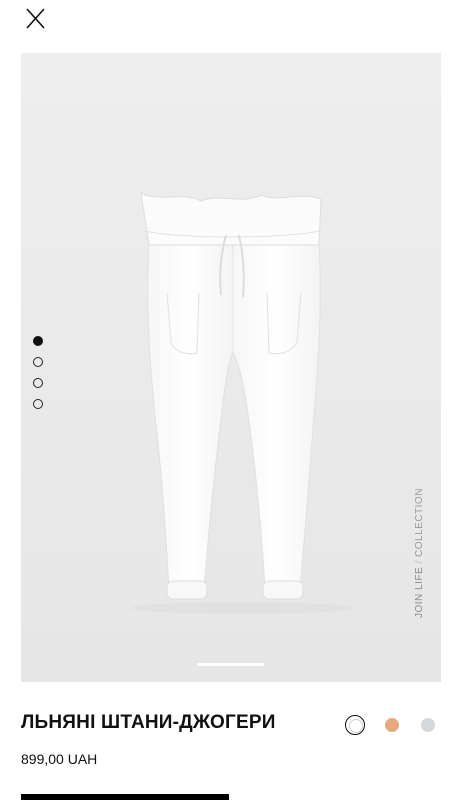 The image size is (460, 800). Describe the element at coordinates (59, 759) in the screenshot. I see `product-price: 899,00 UAH` at that location.